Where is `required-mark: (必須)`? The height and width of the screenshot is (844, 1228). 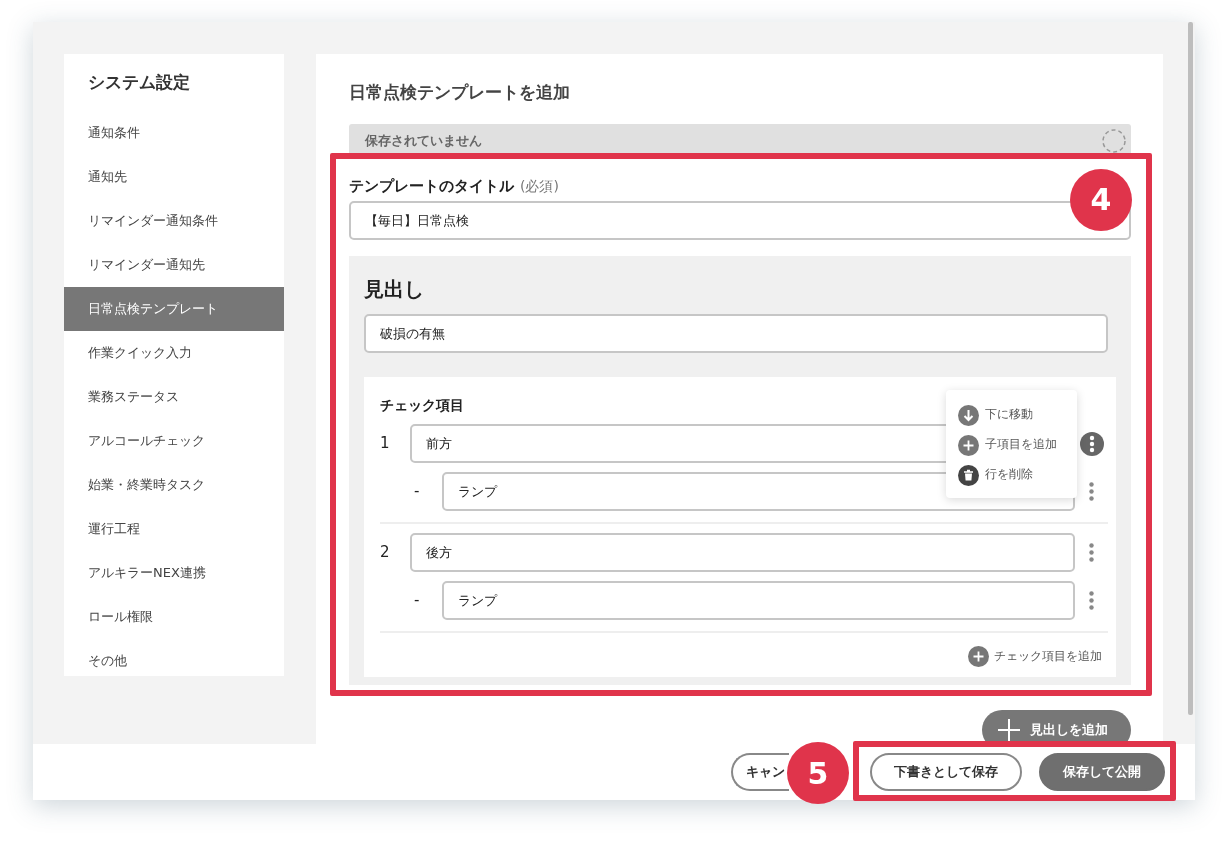
required-mark: (必須) is located at coordinates (539, 186).